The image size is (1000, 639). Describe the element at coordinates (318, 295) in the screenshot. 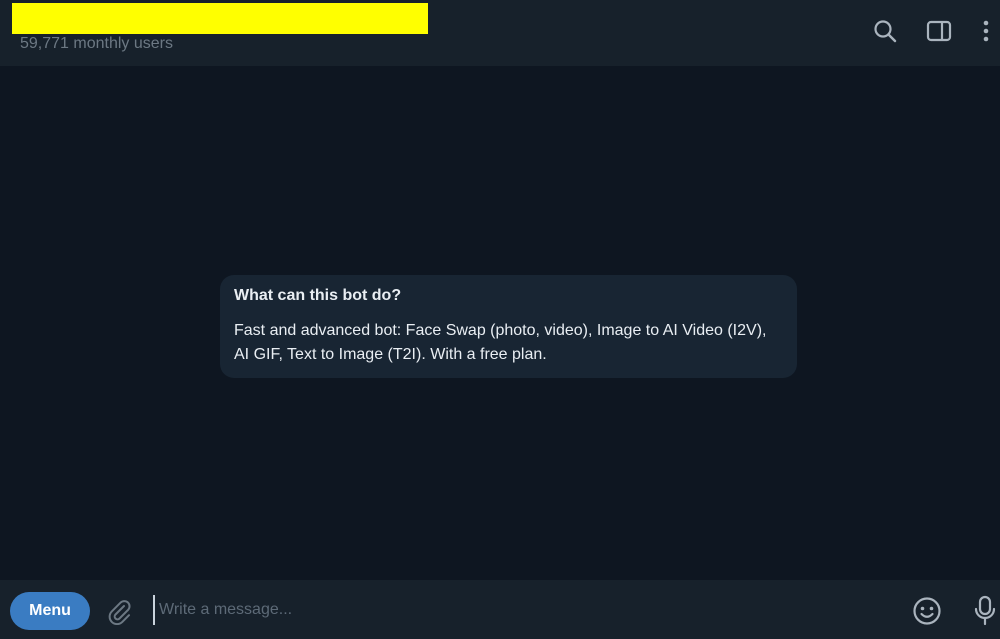

I see `bot-info-title: What can this bot do?` at that location.